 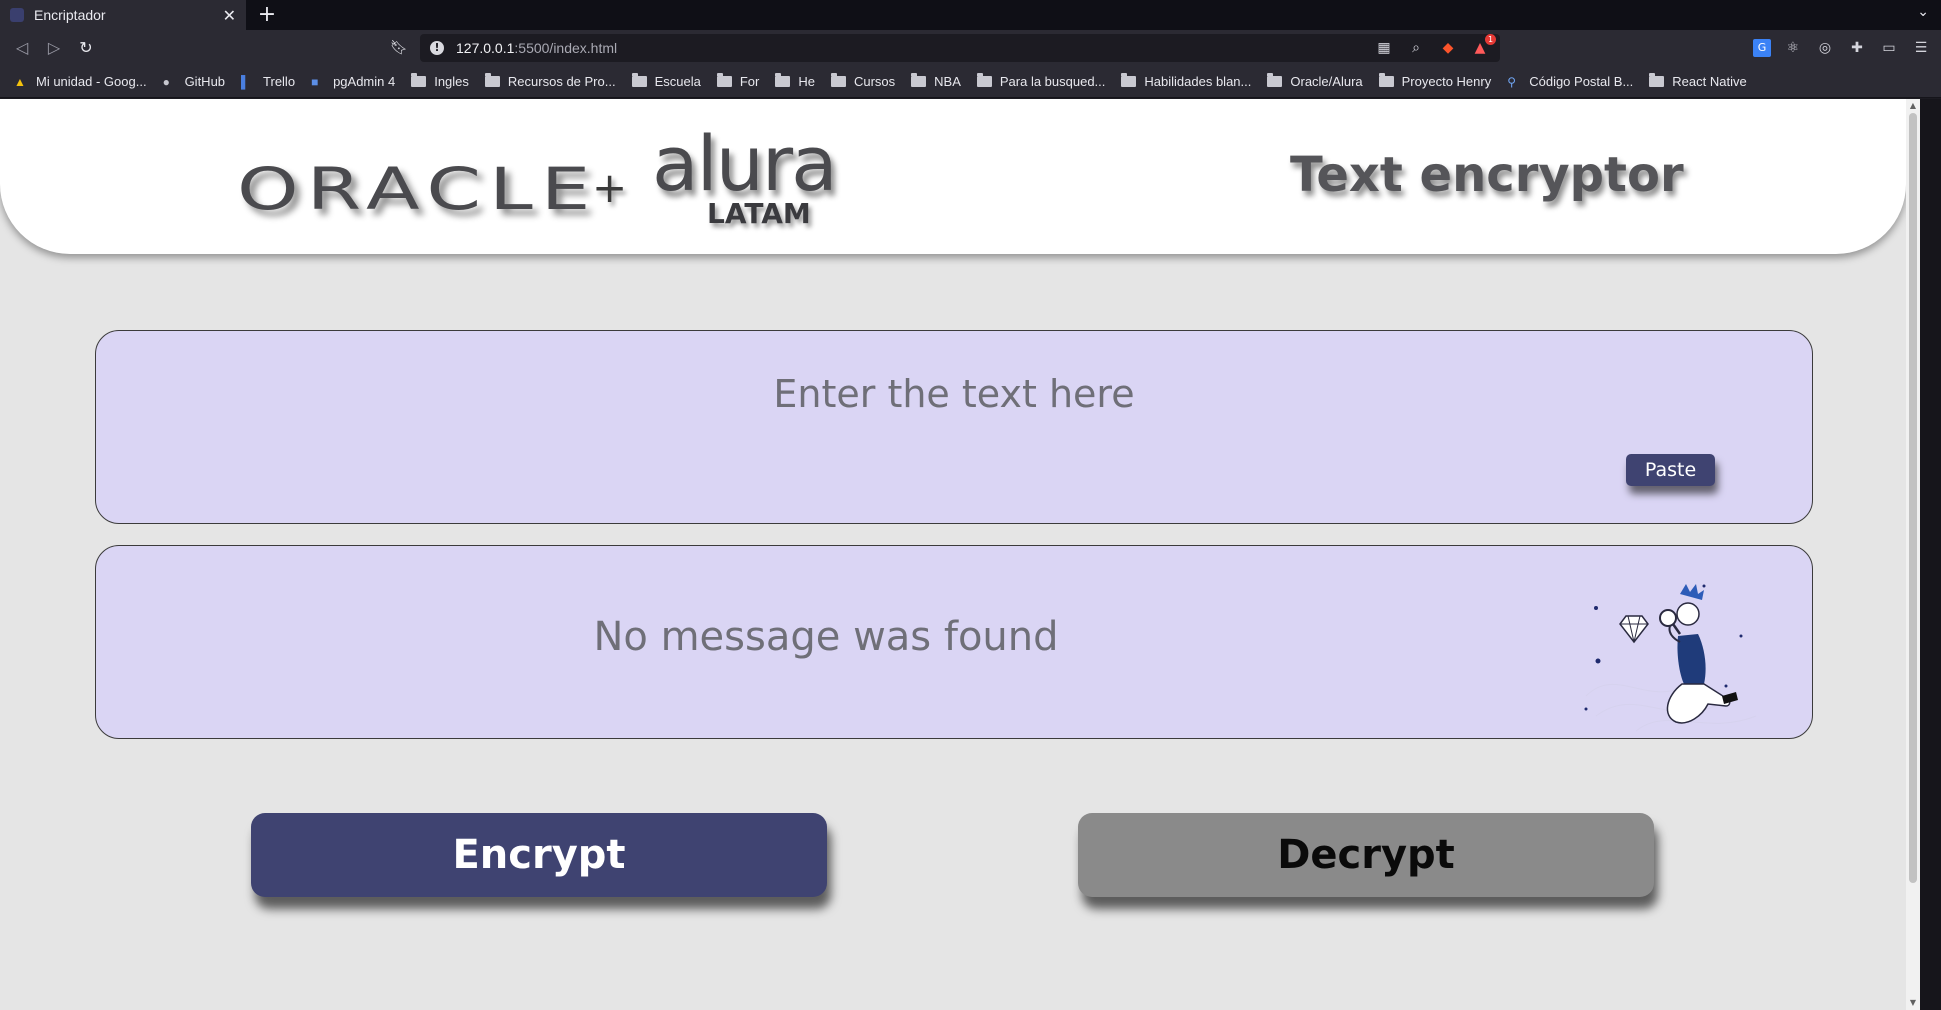 What do you see at coordinates (418, 189) in the screenshot?
I see `oracle-logo-text: ORACLE` at bounding box center [418, 189].